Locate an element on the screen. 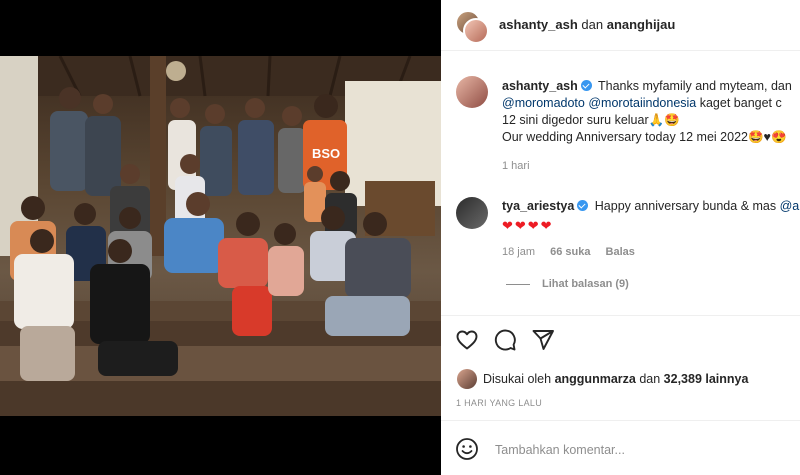 The height and width of the screenshot is (475, 800). caption-timestamp: 1 hari is located at coordinates (516, 166).